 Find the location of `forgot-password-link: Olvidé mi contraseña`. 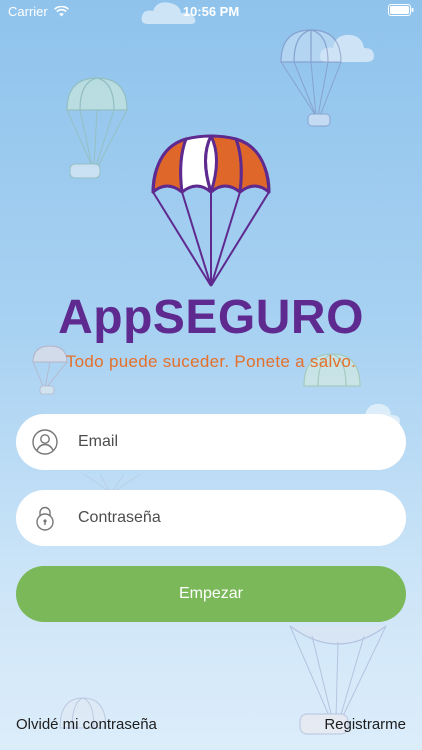

forgot-password-link: Olvidé mi contraseña is located at coordinates (86, 724).